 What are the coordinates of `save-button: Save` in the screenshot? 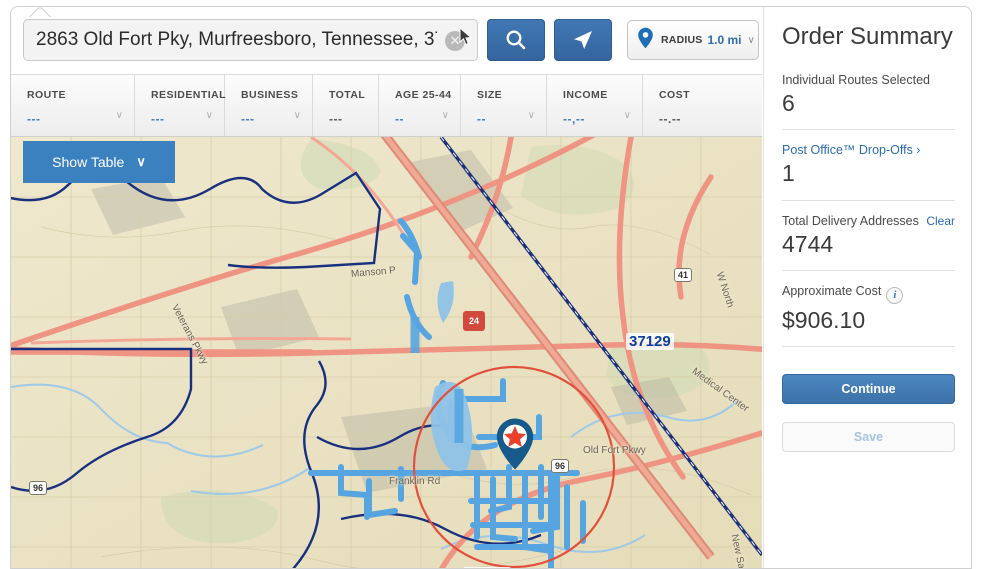 It's located at (868, 437).